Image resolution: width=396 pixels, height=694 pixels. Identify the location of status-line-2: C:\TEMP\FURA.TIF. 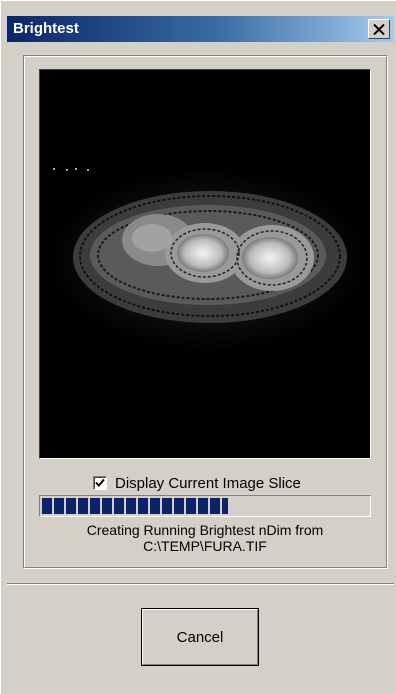
(205, 546).